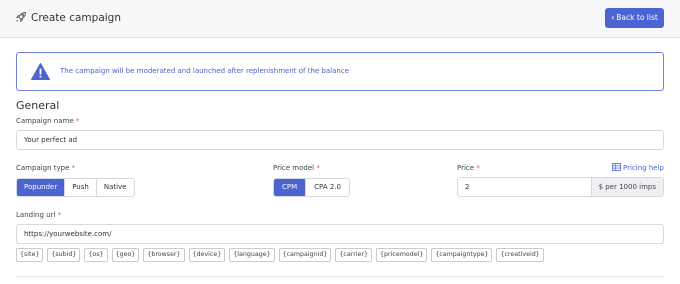 The height and width of the screenshot is (284, 680). I want to click on macro-tag-site: {site}, so click(30, 255).